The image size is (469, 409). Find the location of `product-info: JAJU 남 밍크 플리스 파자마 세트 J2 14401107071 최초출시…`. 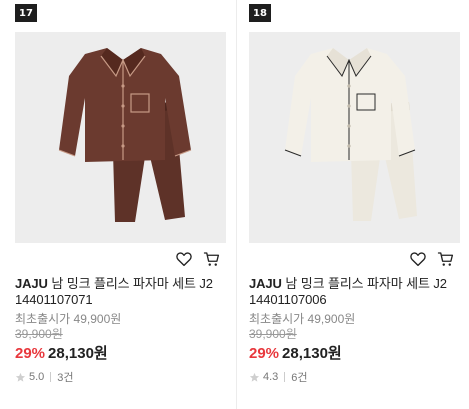

product-info: JAJU 남 밍크 플리스 파자마 세트 J2 14401107071 최초출시… is located at coordinates (122, 330).